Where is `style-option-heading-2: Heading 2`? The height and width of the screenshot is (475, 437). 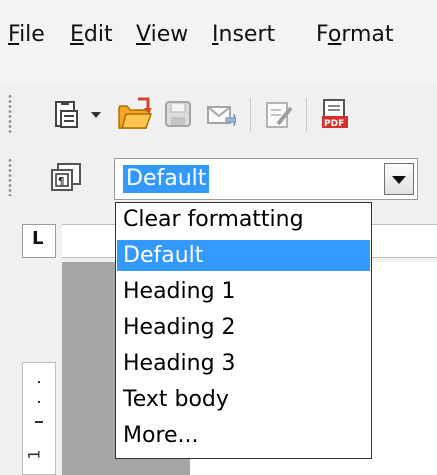 style-option-heading-2: Heading 2 is located at coordinates (243, 327).